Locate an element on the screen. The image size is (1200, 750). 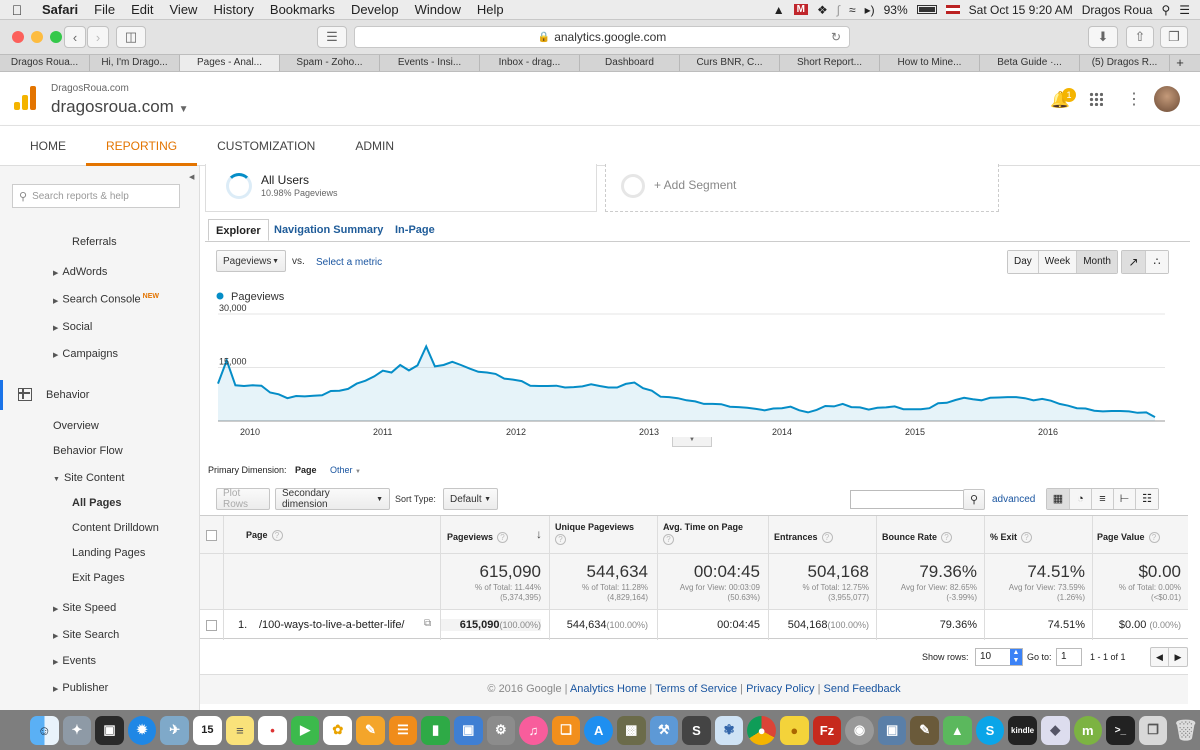
period-day-button: Day is located at coordinates (1023, 262).